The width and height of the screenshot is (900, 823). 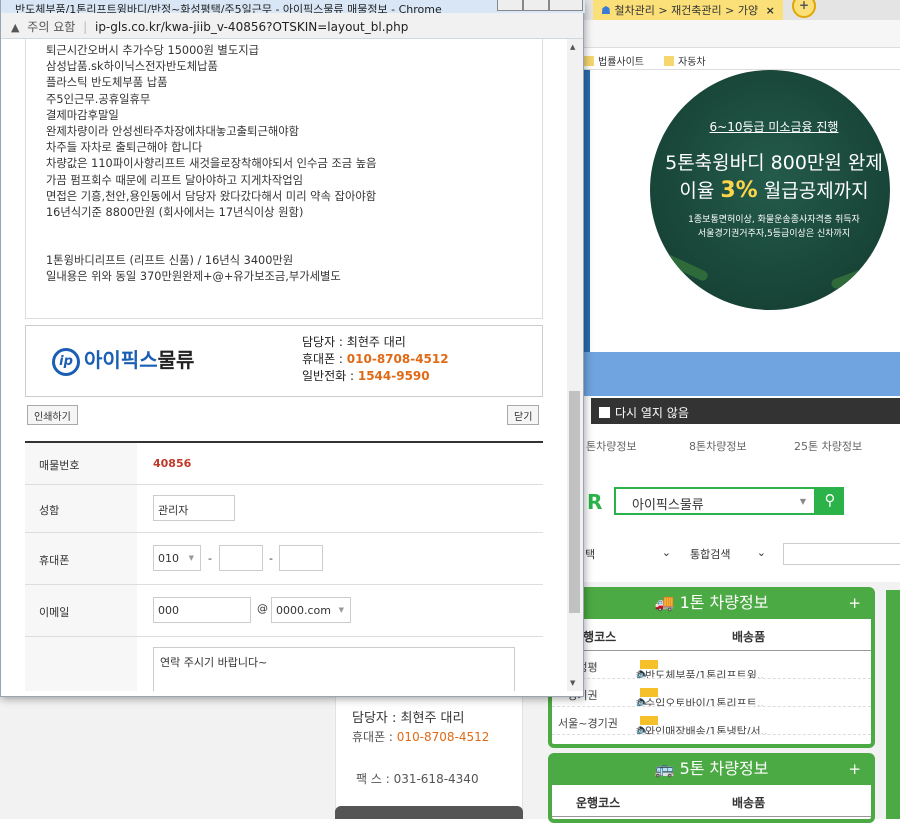 What do you see at coordinates (711, 693) in the screenshot?
I see `list-item: ~경기권🔈* 수입오토바이/1톤리프트..` at bounding box center [711, 693].